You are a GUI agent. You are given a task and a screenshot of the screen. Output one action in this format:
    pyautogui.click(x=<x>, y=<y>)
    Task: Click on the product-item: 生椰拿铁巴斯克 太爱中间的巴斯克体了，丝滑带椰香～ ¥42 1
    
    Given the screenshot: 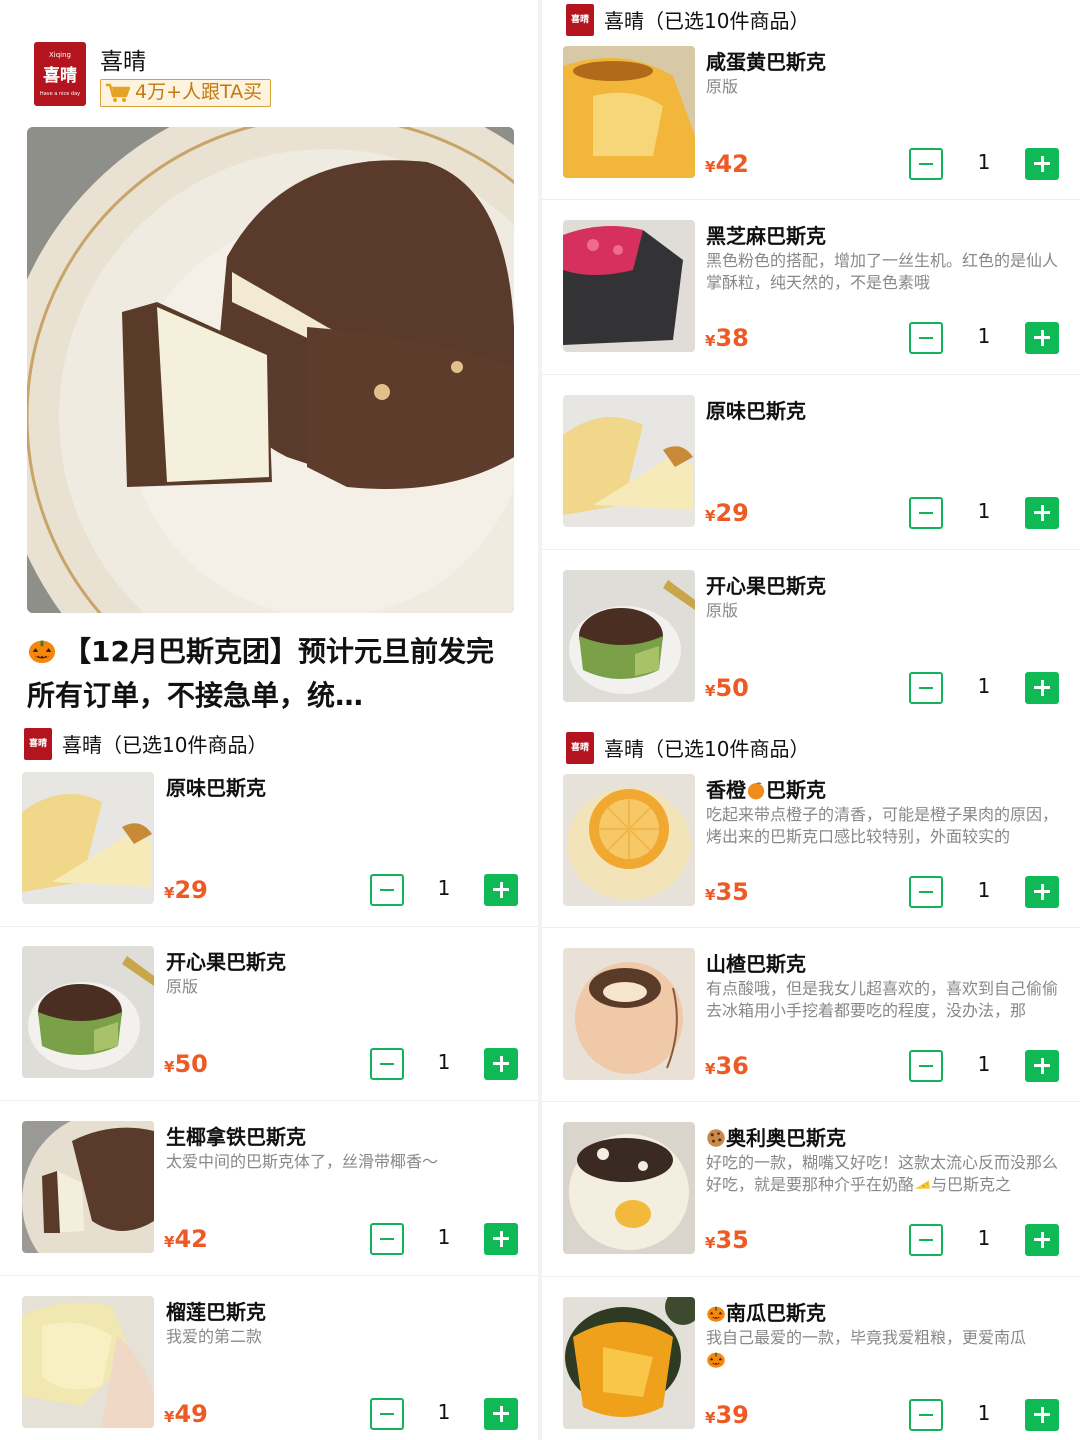 What is the action you would take?
    pyautogui.click(x=269, y=1208)
    